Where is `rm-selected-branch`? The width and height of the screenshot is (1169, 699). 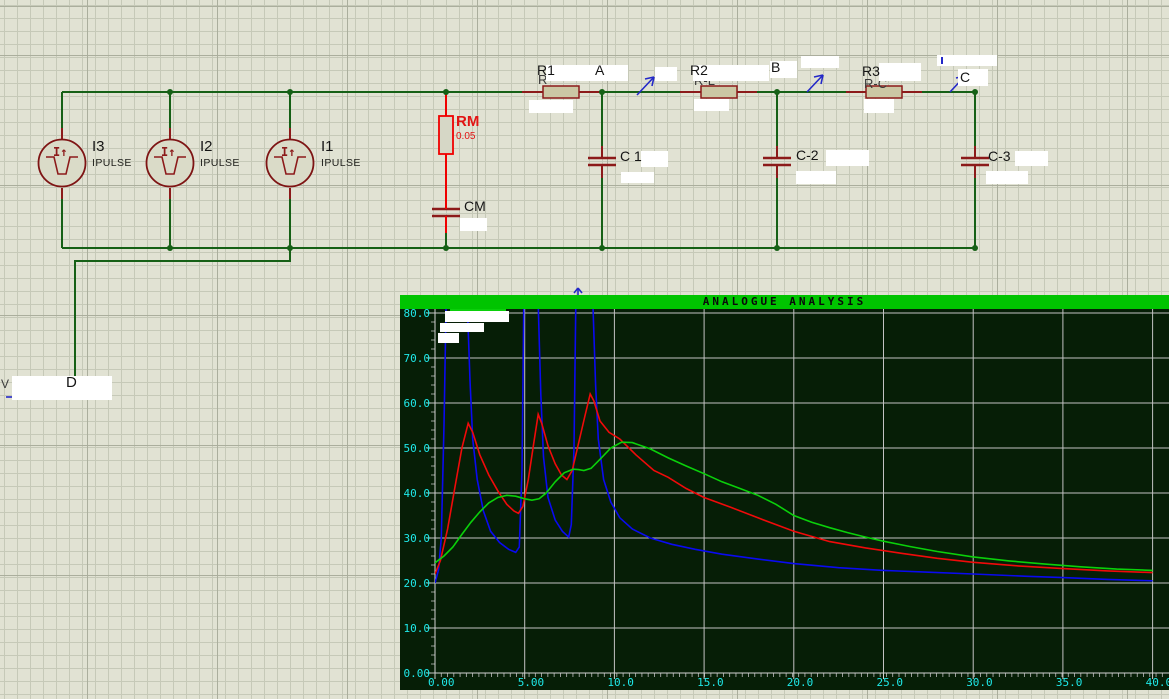 rm-selected-branch is located at coordinates (446, 162).